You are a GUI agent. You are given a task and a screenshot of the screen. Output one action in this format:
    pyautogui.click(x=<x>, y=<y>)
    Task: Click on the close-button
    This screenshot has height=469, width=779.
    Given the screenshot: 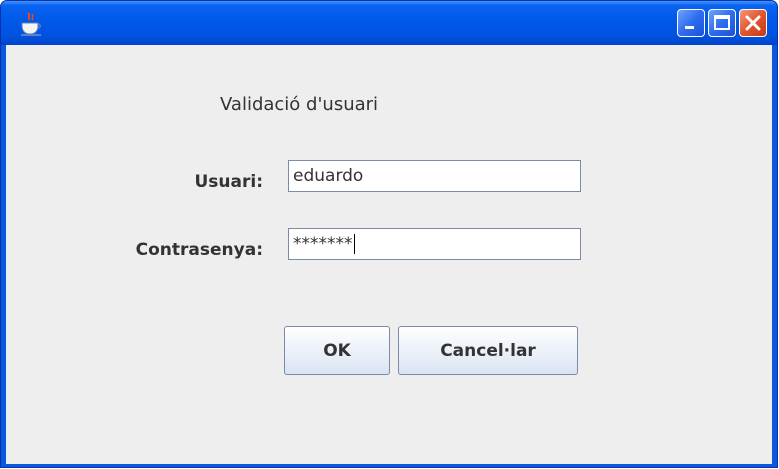 What is the action you would take?
    pyautogui.click(x=753, y=23)
    